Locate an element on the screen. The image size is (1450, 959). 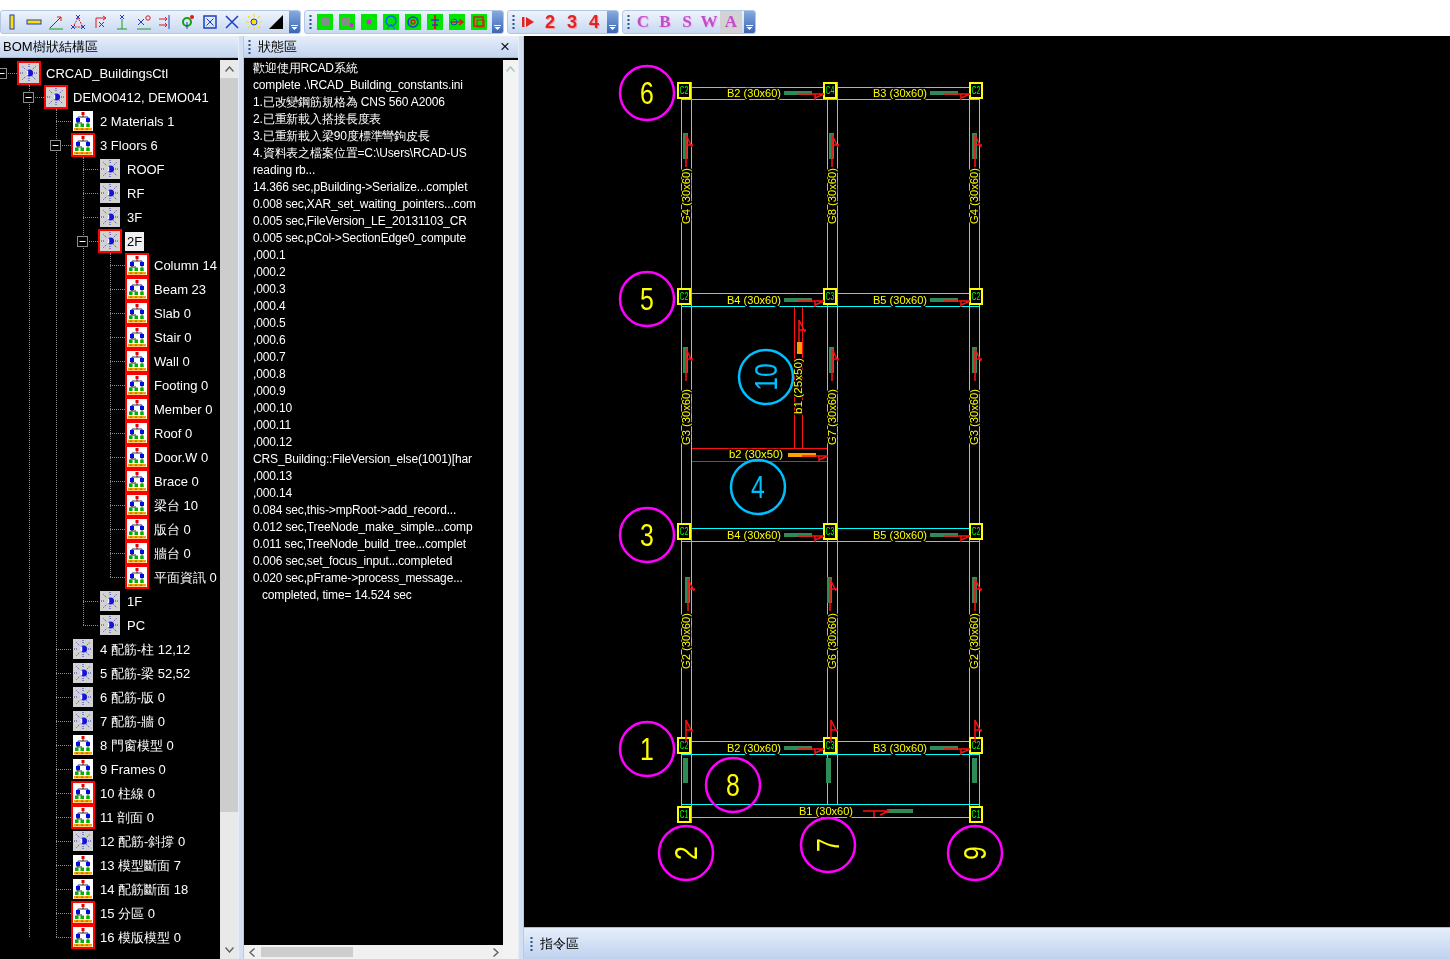
box-cross-icon is located at coordinates (210, 22).